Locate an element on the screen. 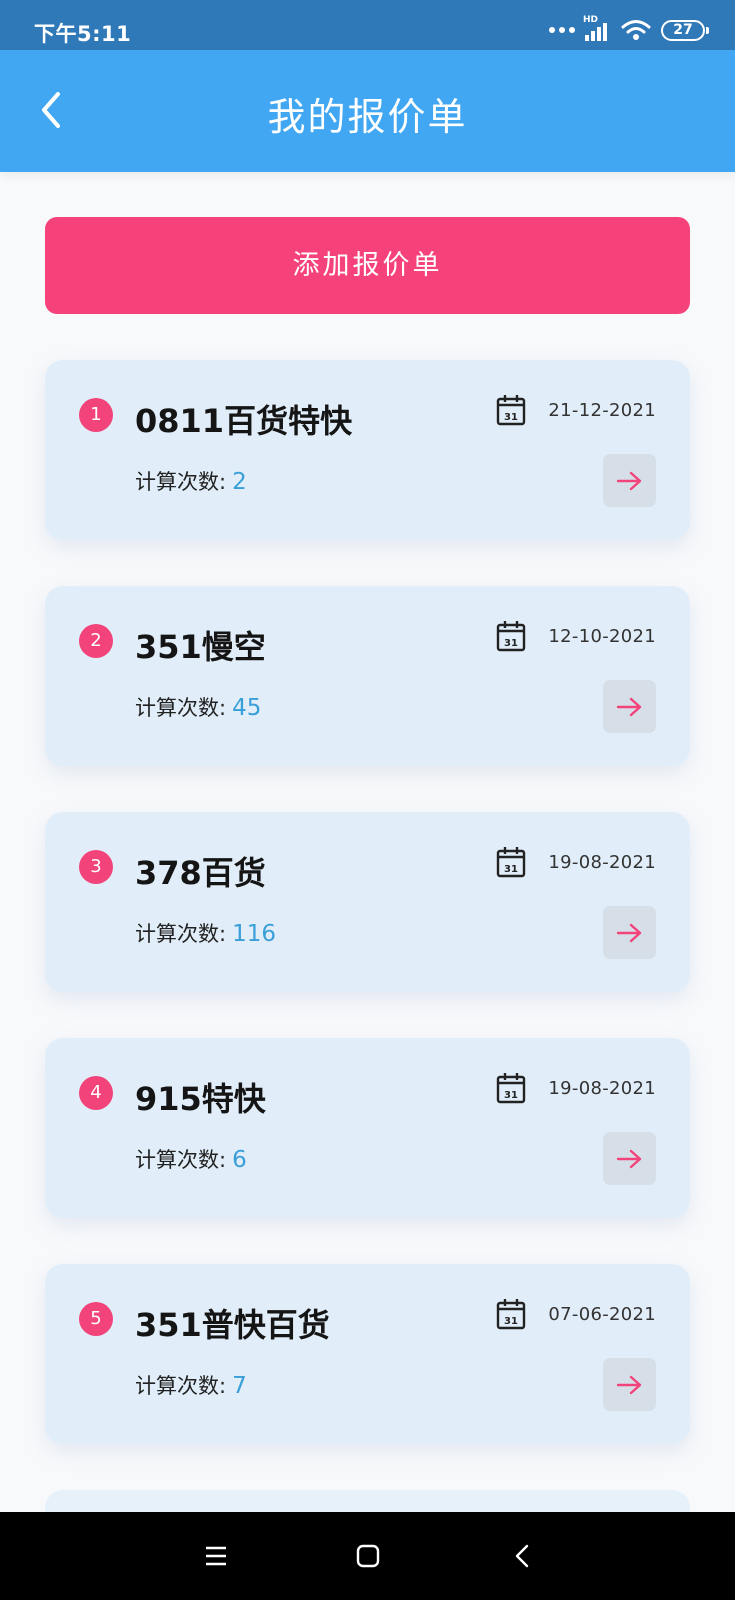 Image resolution: width=735 pixels, height=1600 pixels. card-title: 351慢空 is located at coordinates (200, 647).